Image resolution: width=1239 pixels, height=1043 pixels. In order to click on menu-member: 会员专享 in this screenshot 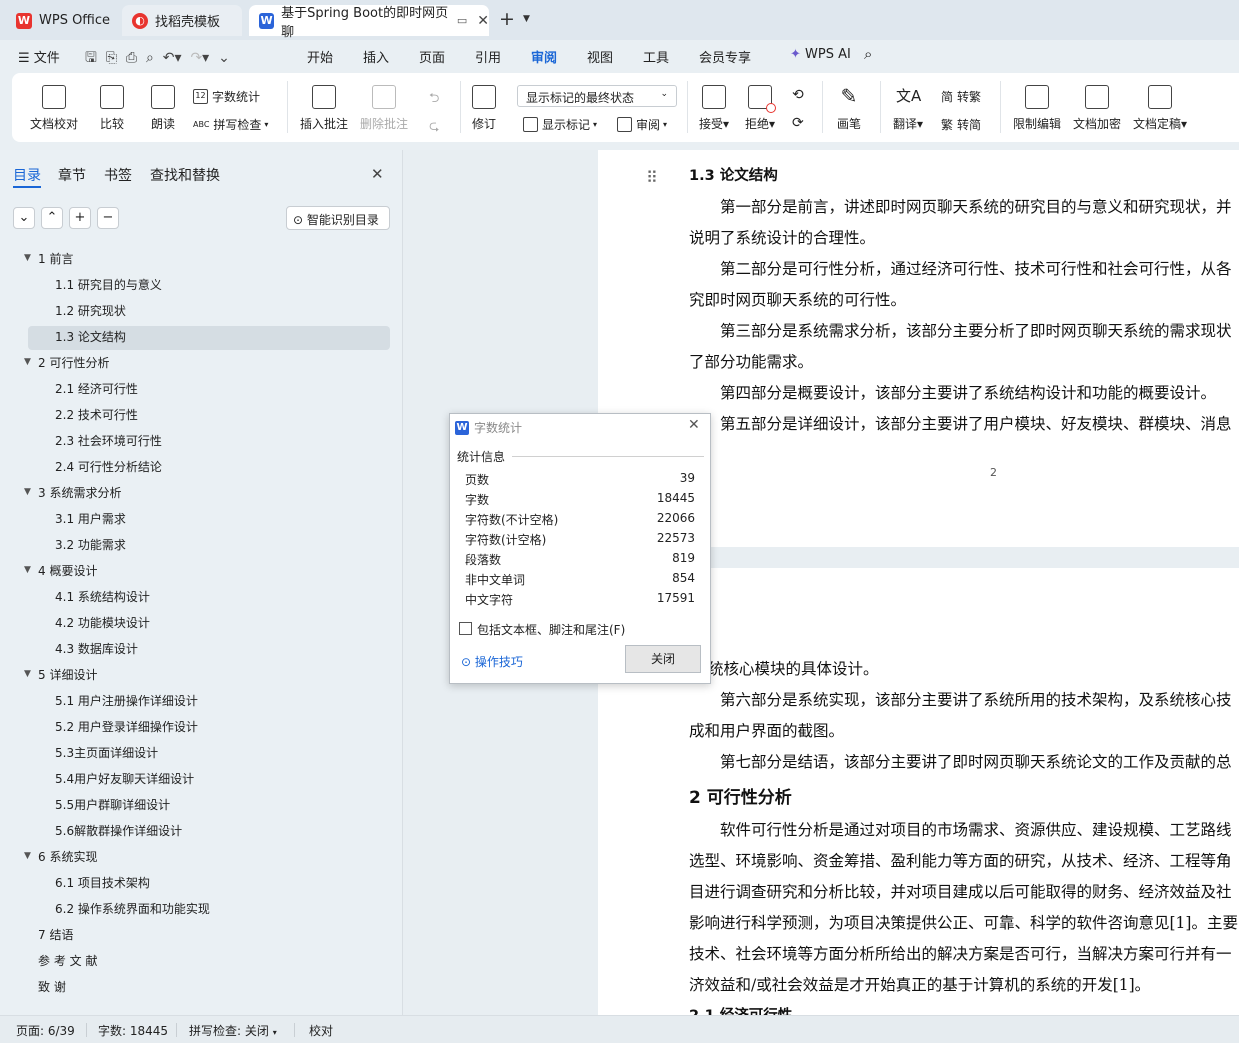, I will do `click(725, 56)`.